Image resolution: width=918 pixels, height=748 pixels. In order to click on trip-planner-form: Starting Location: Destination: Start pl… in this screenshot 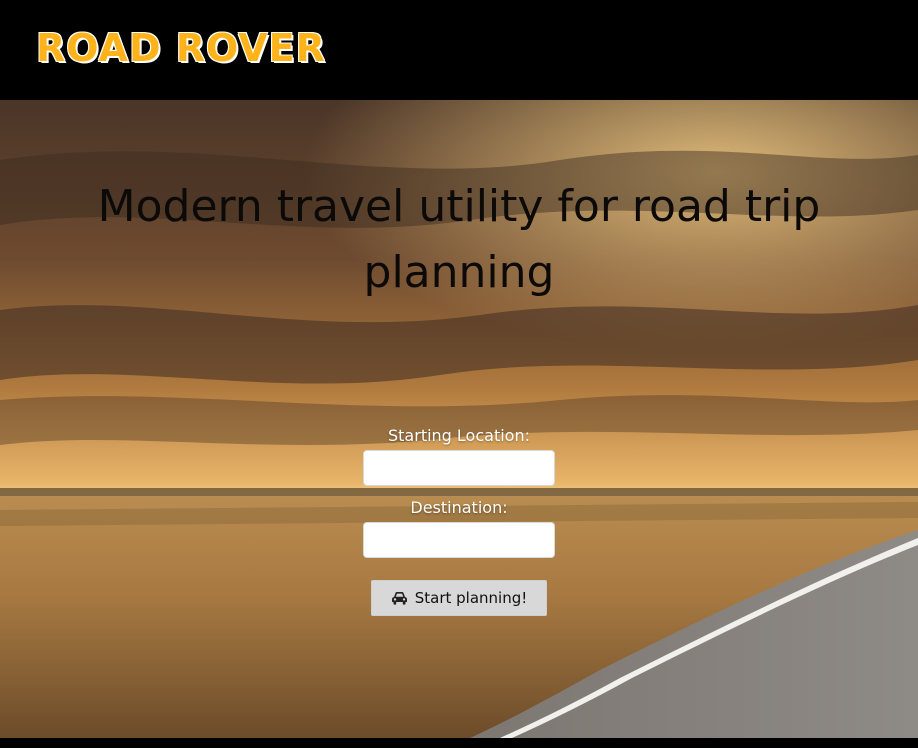, I will do `click(459, 520)`.